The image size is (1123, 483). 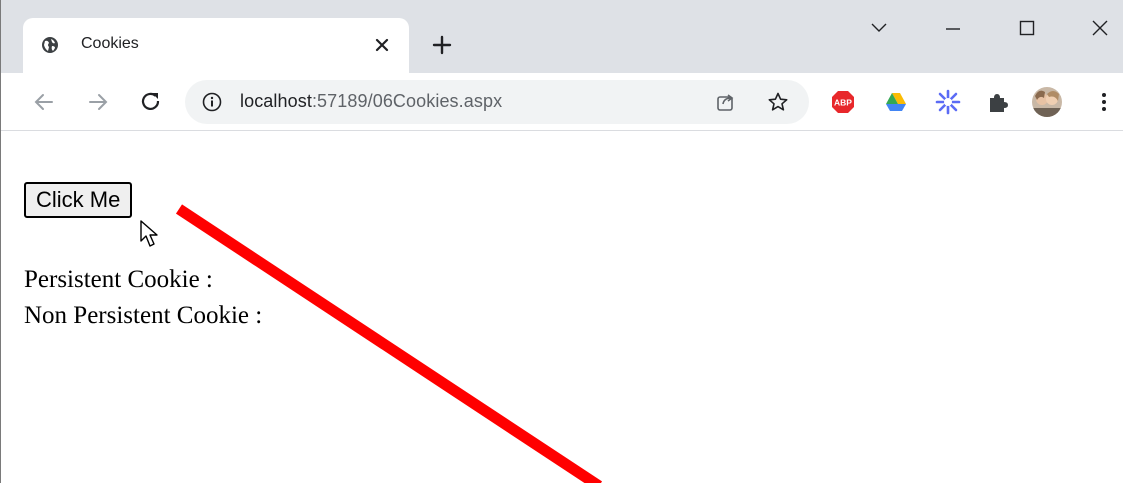 What do you see at coordinates (948, 102) in the screenshot?
I see `snowflake-extension-icon` at bounding box center [948, 102].